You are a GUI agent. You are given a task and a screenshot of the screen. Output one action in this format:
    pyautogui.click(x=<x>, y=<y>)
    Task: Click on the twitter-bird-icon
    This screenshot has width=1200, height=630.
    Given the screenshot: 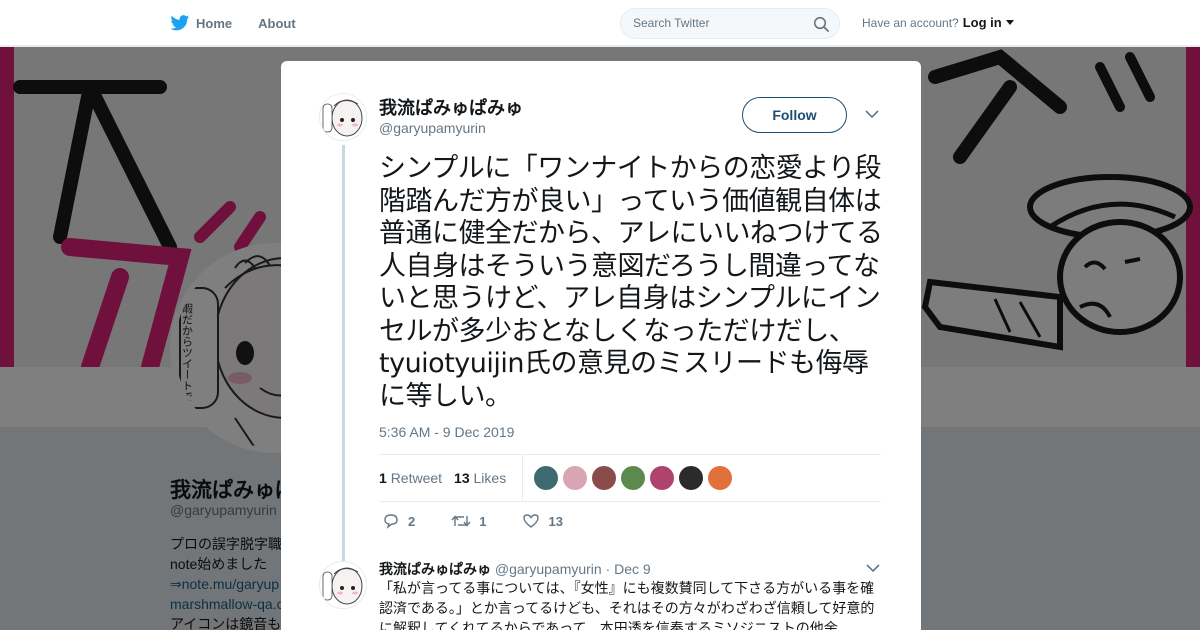 What is the action you would take?
    pyautogui.click(x=180, y=23)
    